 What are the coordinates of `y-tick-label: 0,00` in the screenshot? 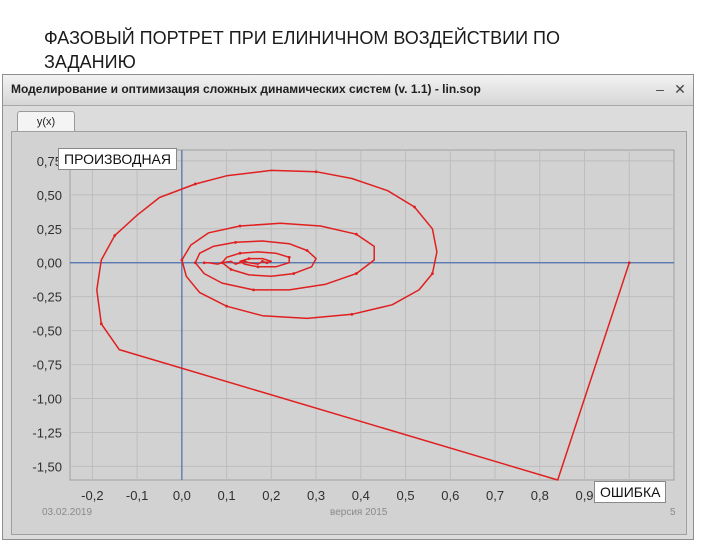 It's located at (49, 263).